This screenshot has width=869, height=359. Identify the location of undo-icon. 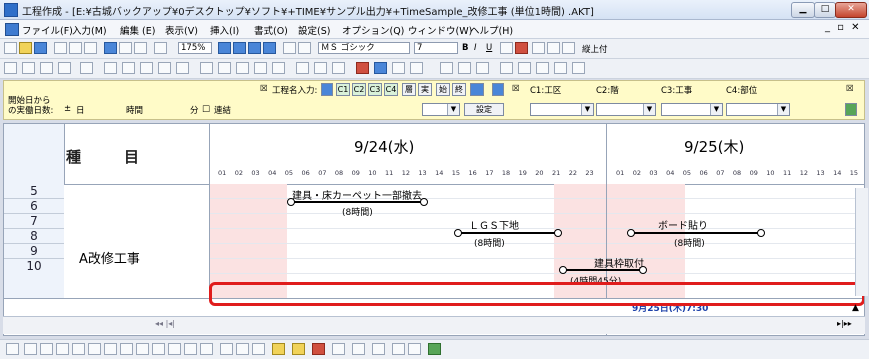
(164, 68).